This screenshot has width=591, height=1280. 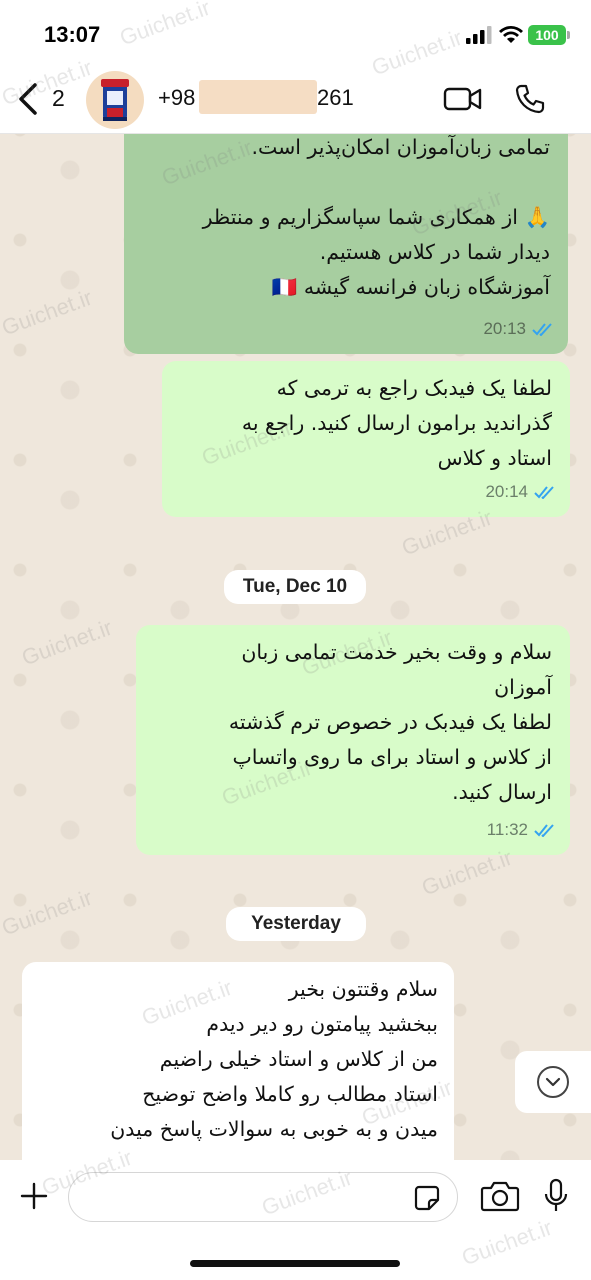 What do you see at coordinates (414, 388) in the screenshot?
I see `message-line: لطفا یک فیدبک راجع به ترمی که` at bounding box center [414, 388].